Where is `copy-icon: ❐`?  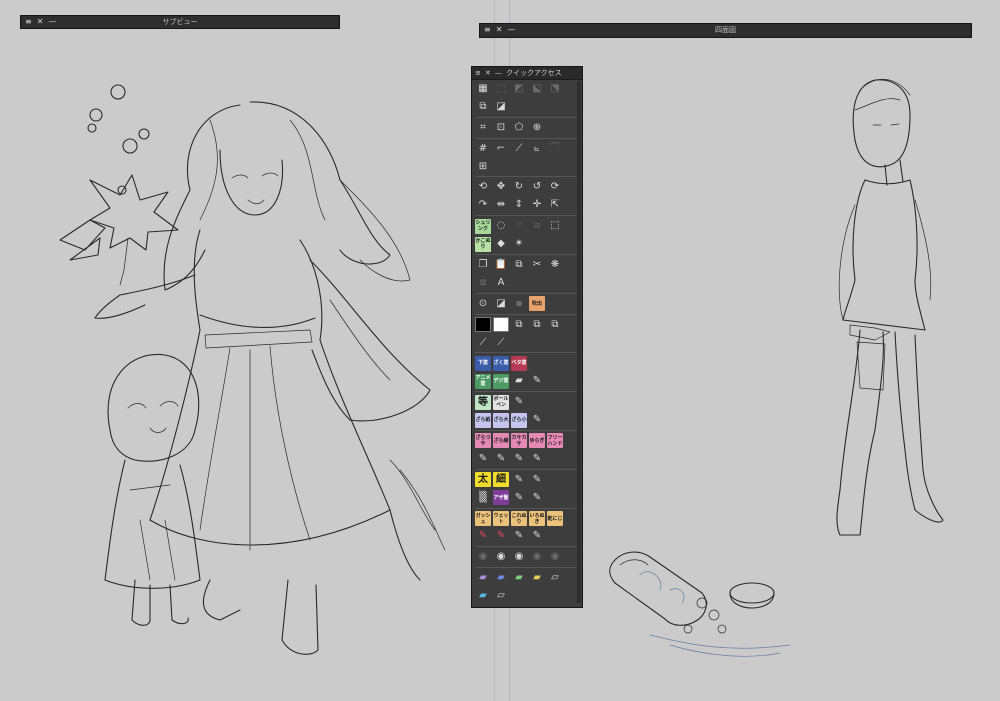 copy-icon: ❐ is located at coordinates (483, 264).